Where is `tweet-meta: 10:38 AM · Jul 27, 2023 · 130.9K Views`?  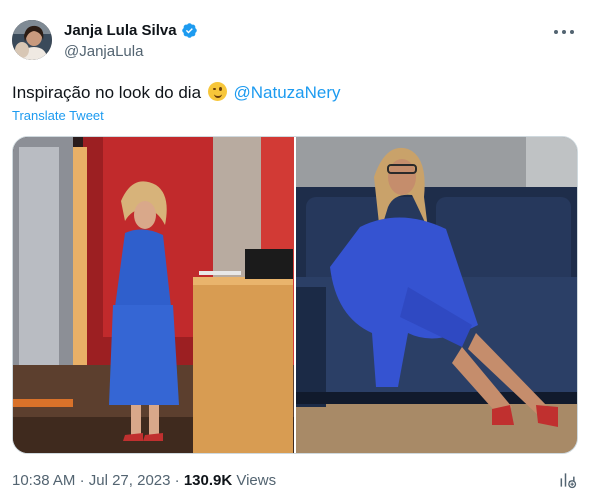
tweet-meta: 10:38 AM · Jul 27, 2023 · 130.9K Views is located at coordinates (144, 480).